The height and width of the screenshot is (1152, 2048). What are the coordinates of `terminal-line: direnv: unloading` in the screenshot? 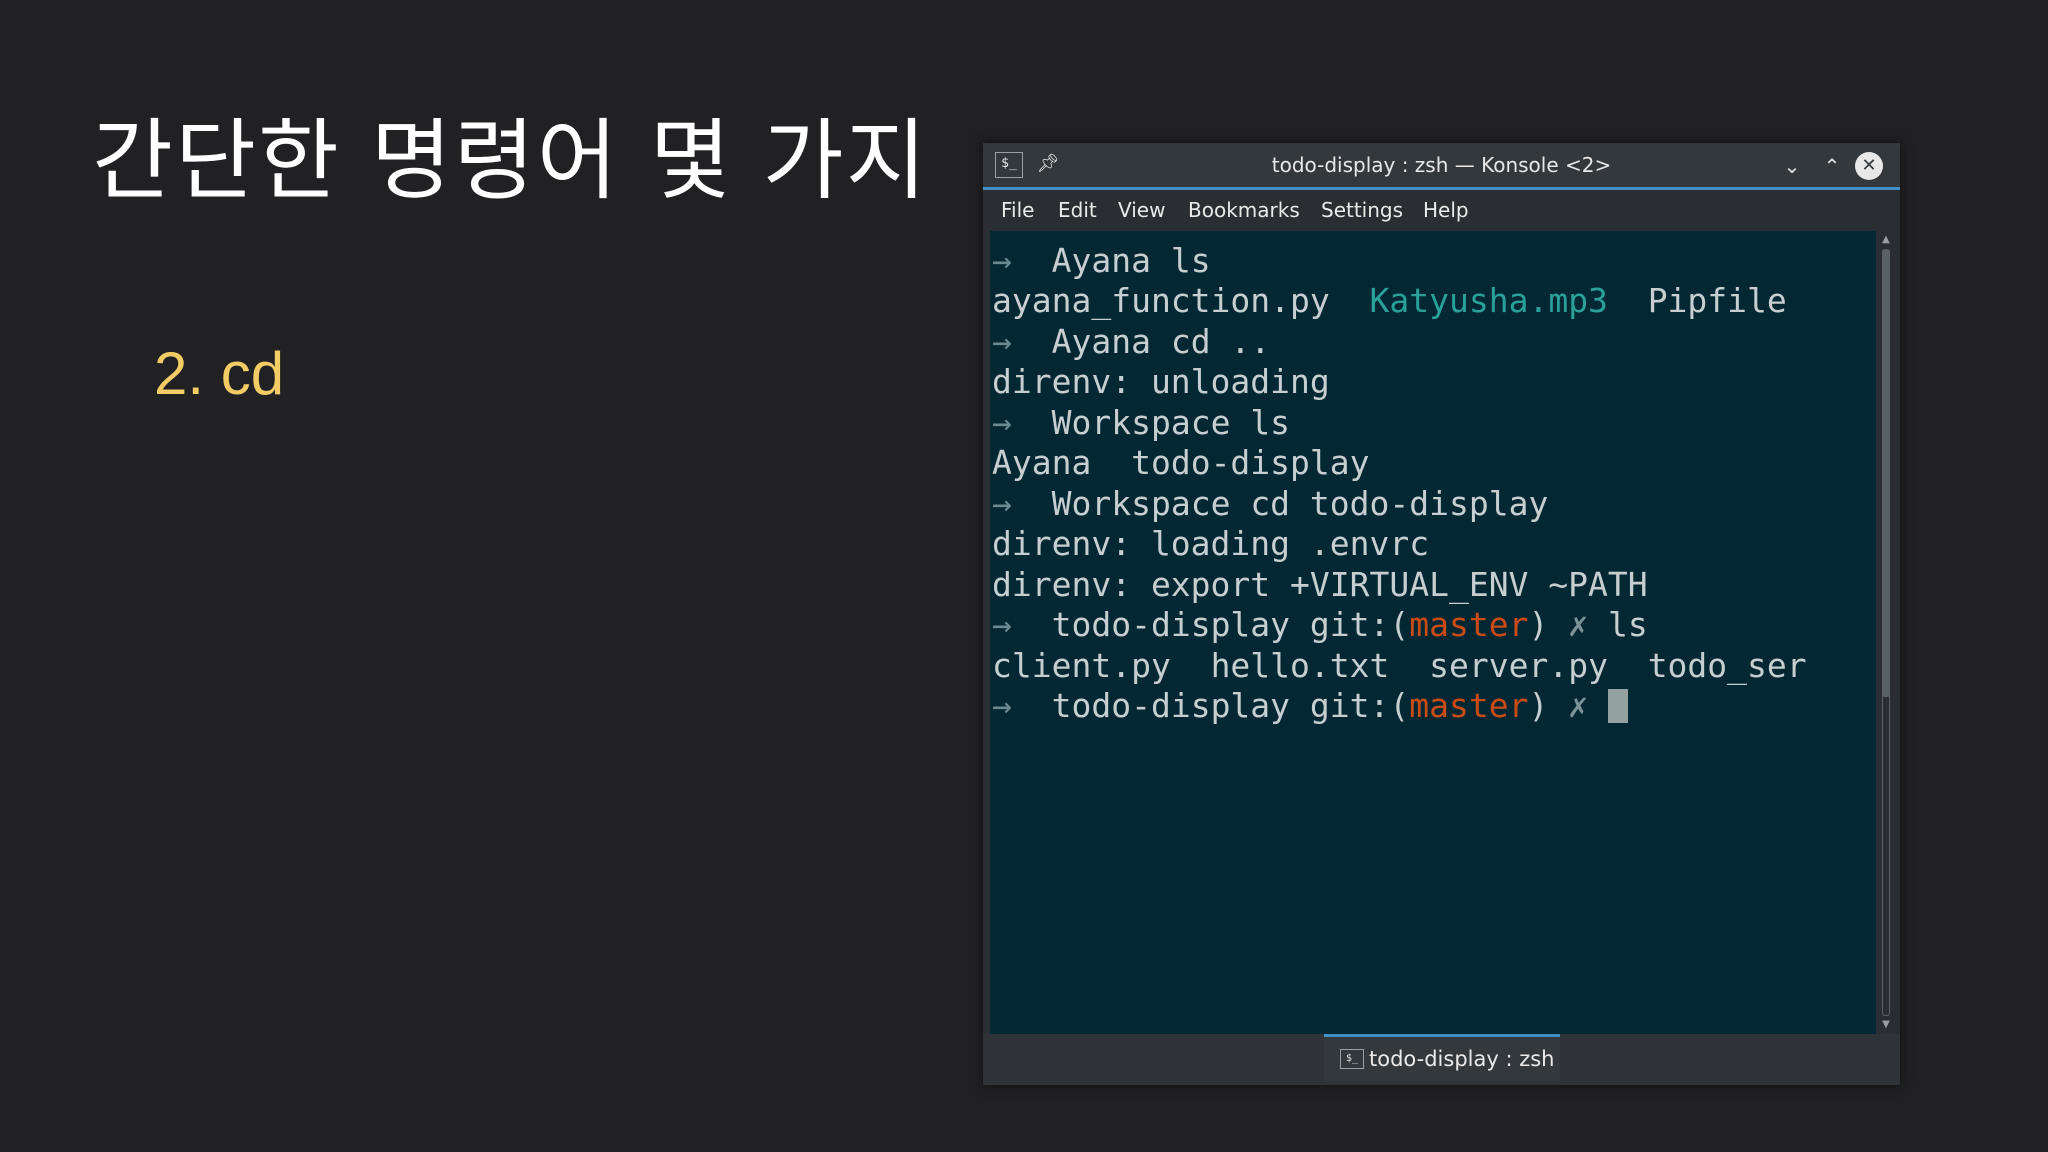 It's located at (1161, 381).